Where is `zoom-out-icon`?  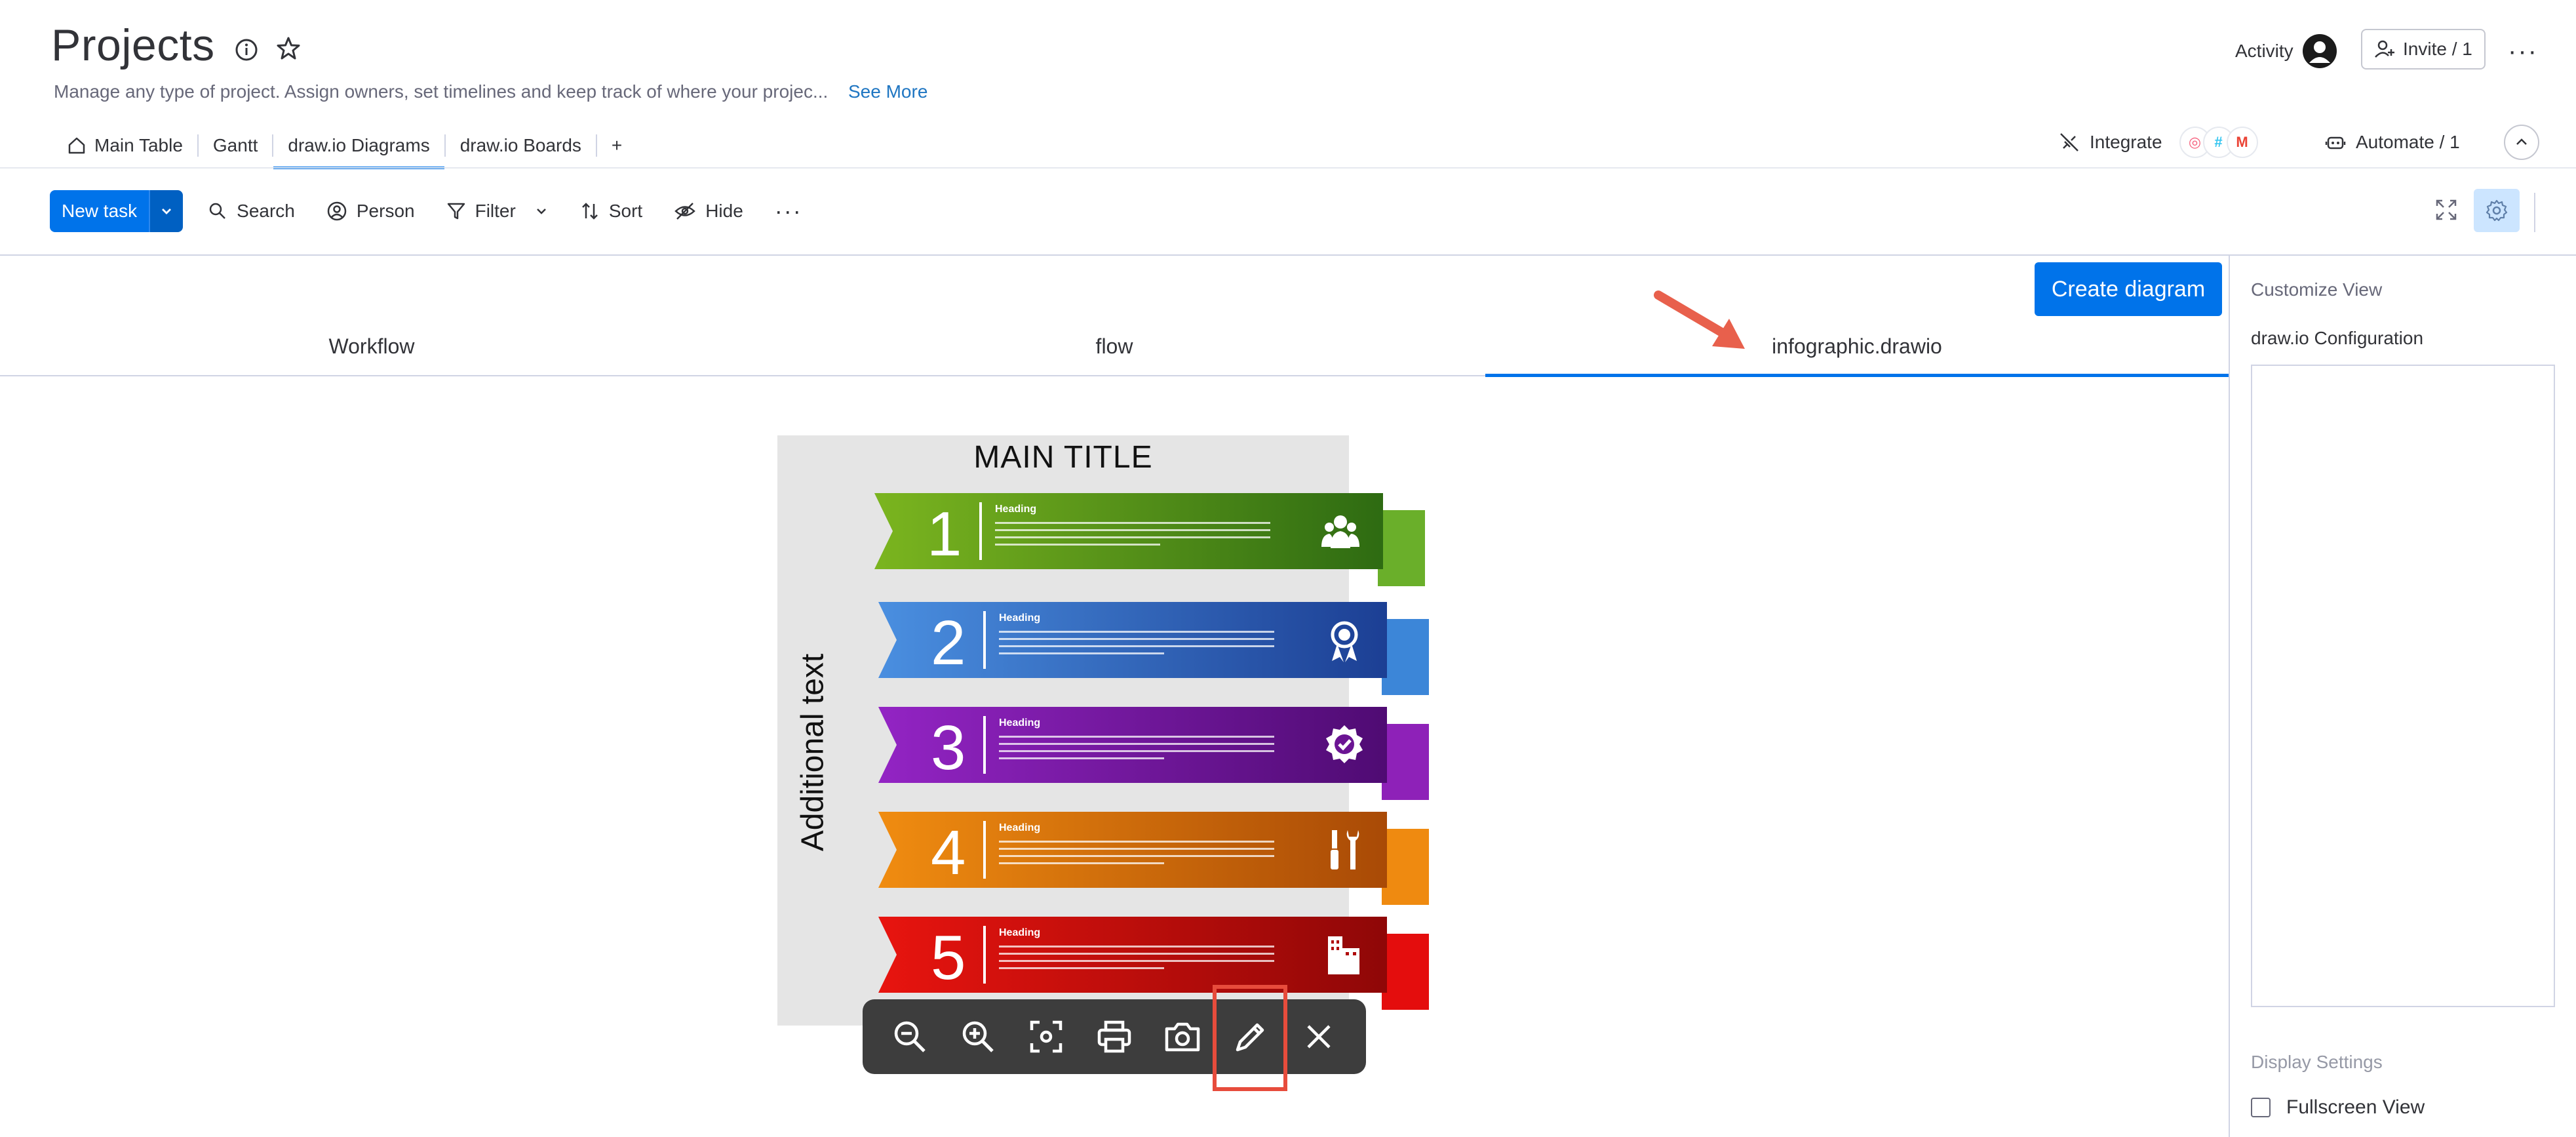 zoom-out-icon is located at coordinates (910, 1036).